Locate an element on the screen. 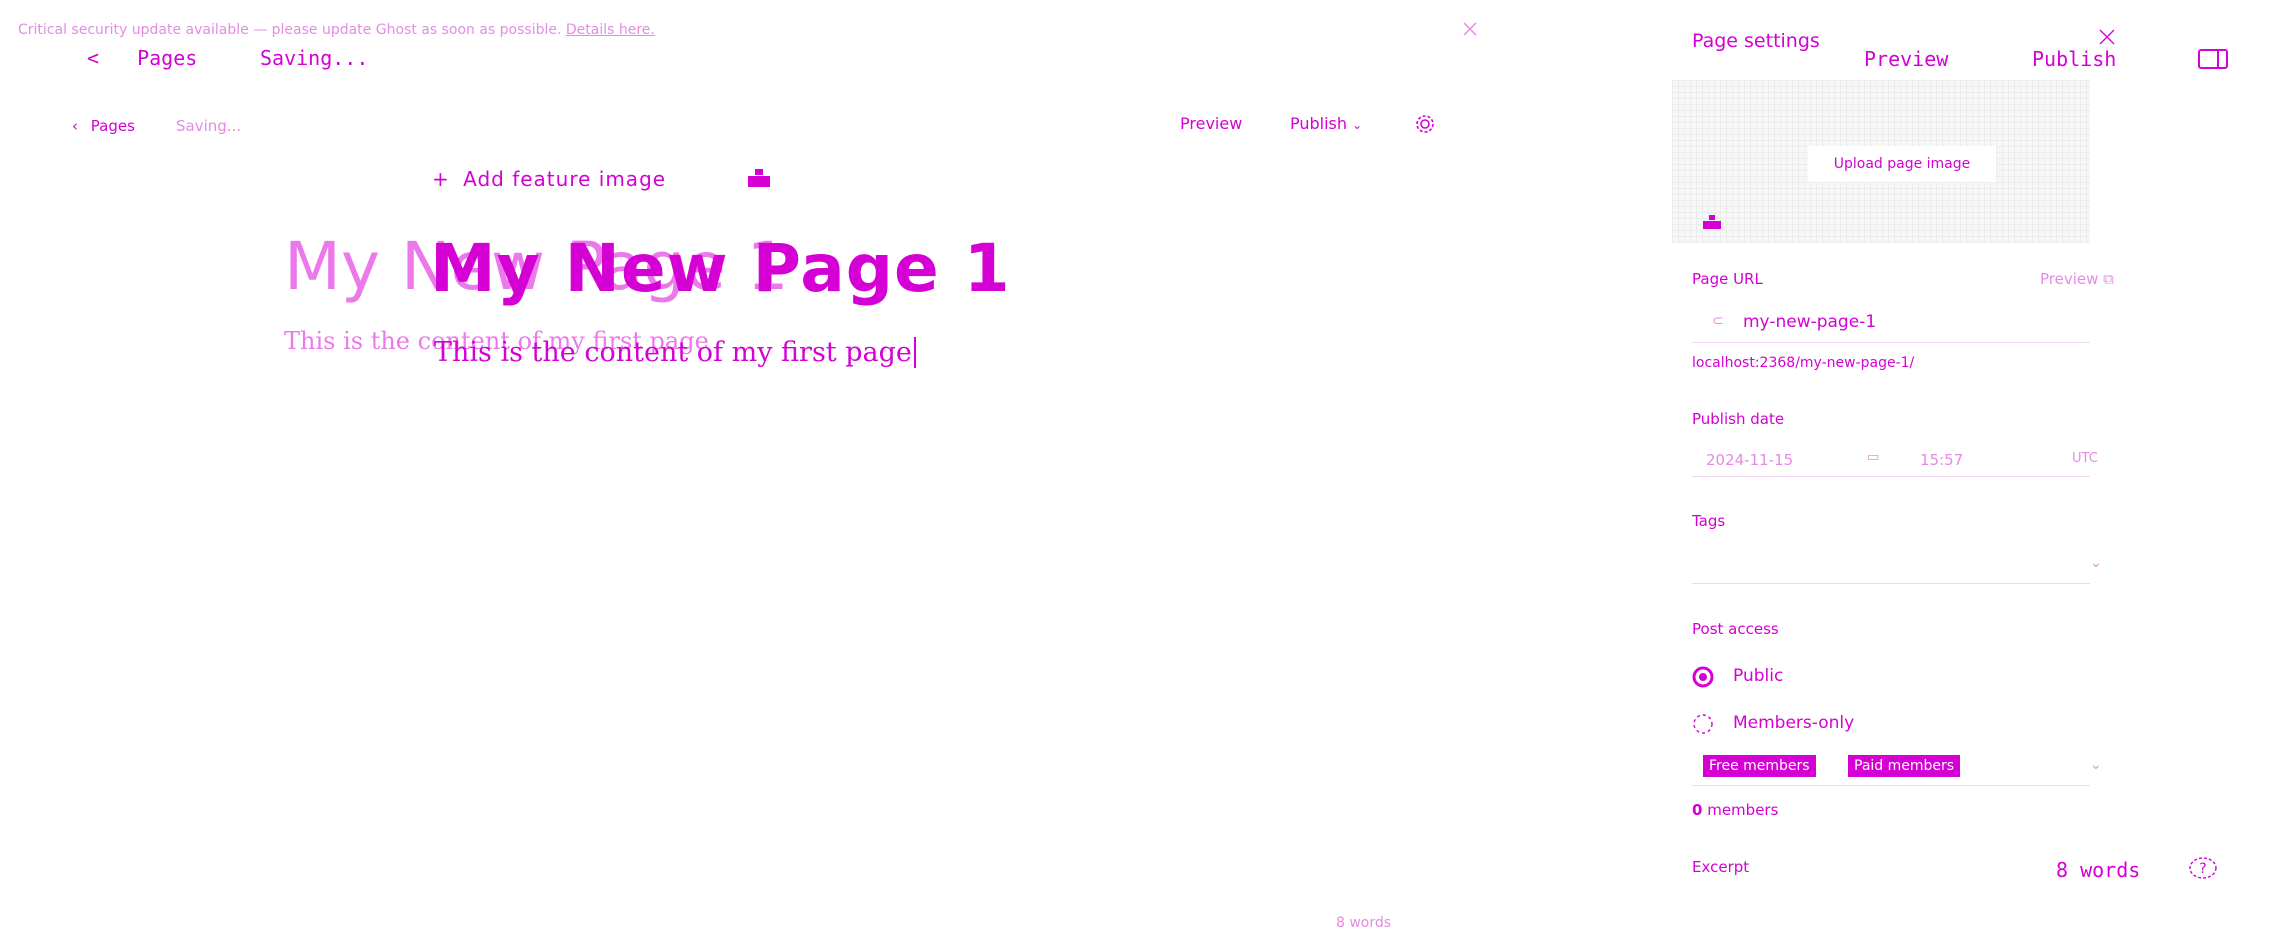  sidebar-toggle-icon is located at coordinates (2213, 59).